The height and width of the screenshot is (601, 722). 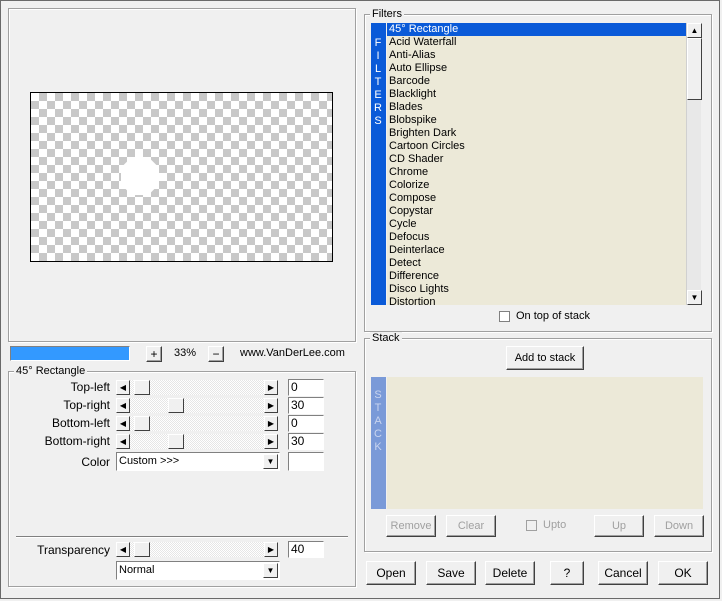 What do you see at coordinates (271, 387) in the screenshot?
I see `top-left-right-arrow-icon: ▶` at bounding box center [271, 387].